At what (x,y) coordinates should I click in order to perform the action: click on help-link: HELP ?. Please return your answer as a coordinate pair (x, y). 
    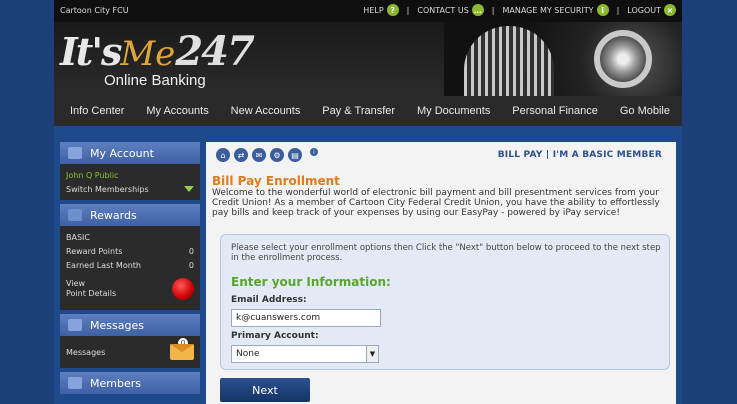
    Looking at the image, I should click on (381, 10).